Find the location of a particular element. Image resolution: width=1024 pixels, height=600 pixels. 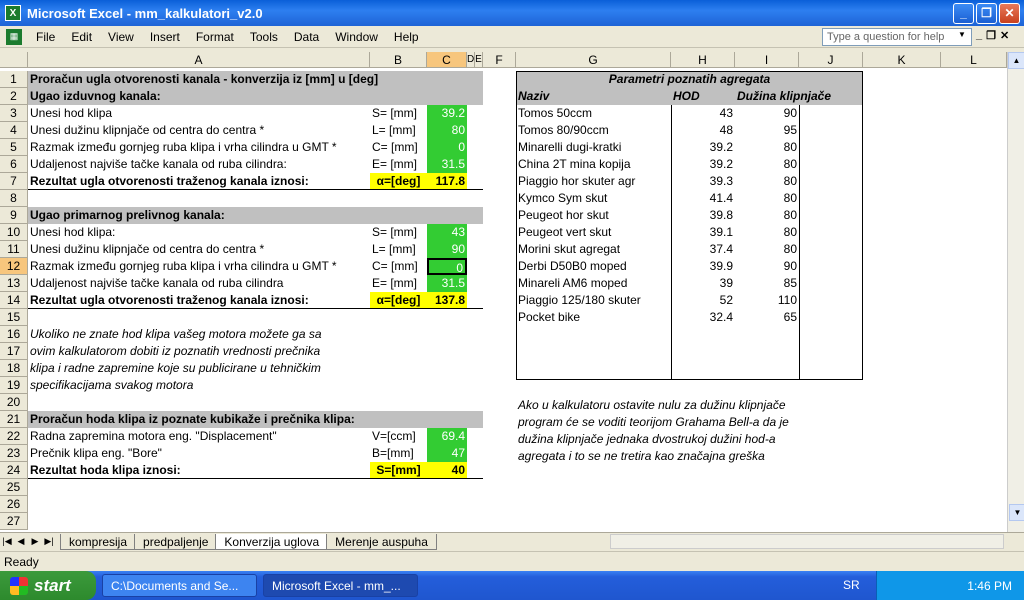

row-header: 27 is located at coordinates (14, 521).